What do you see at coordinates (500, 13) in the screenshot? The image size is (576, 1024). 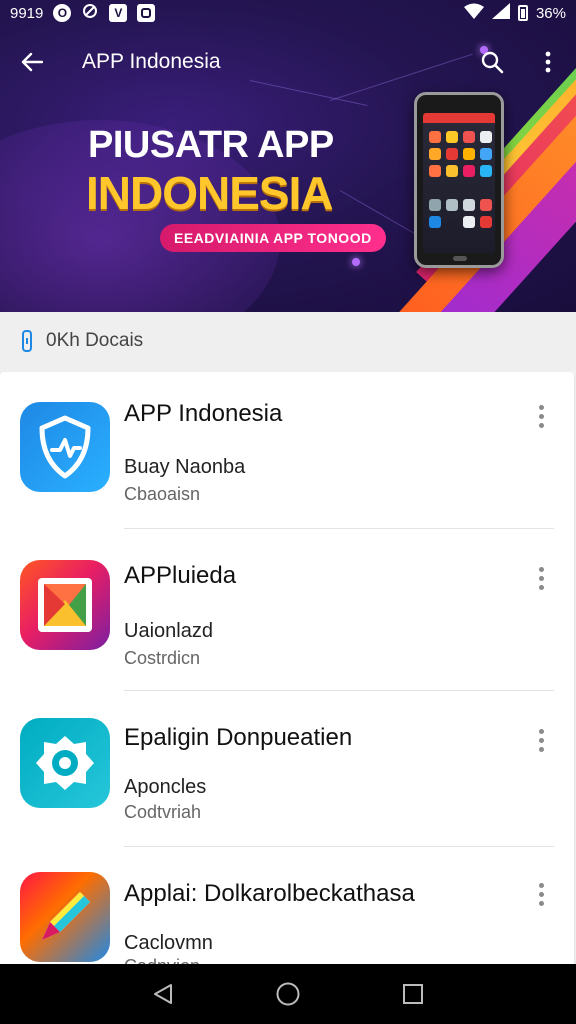 I see `signal-icon` at bounding box center [500, 13].